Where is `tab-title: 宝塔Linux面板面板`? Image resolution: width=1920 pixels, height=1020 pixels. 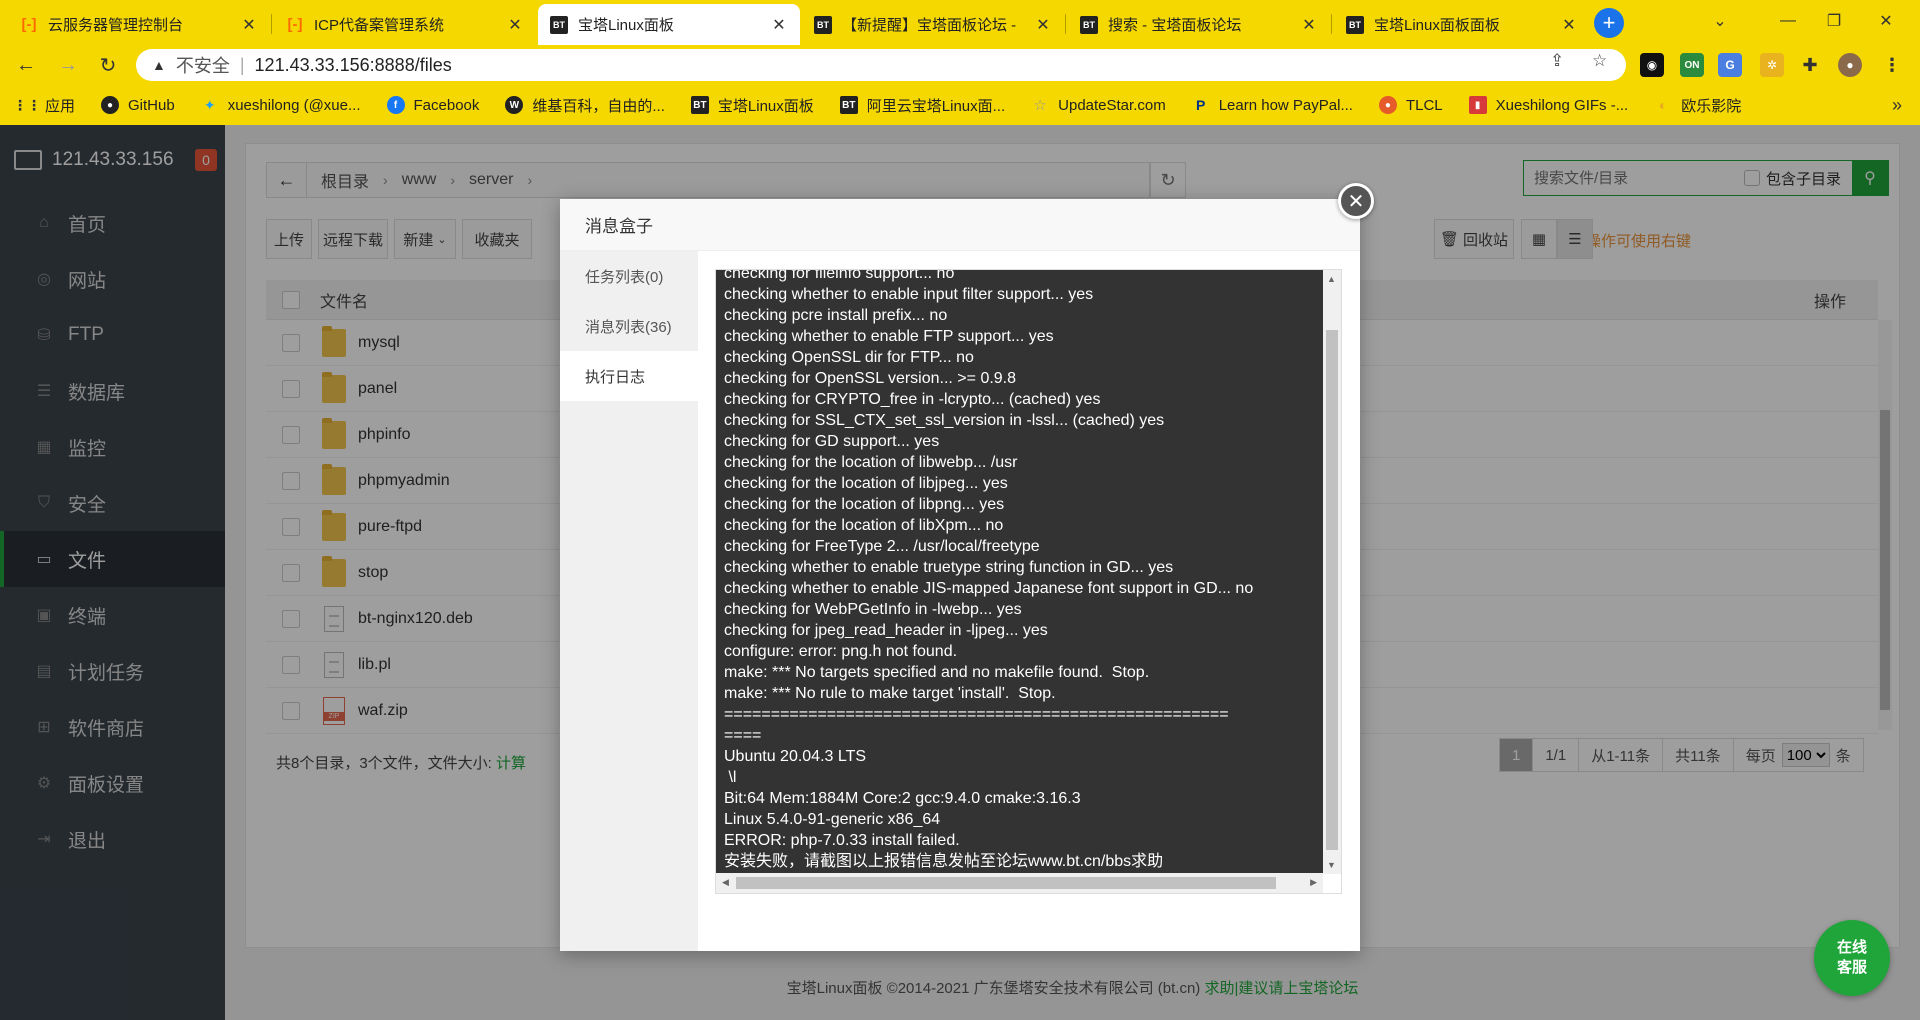 tab-title: 宝塔Linux面板面板 is located at coordinates (1437, 25).